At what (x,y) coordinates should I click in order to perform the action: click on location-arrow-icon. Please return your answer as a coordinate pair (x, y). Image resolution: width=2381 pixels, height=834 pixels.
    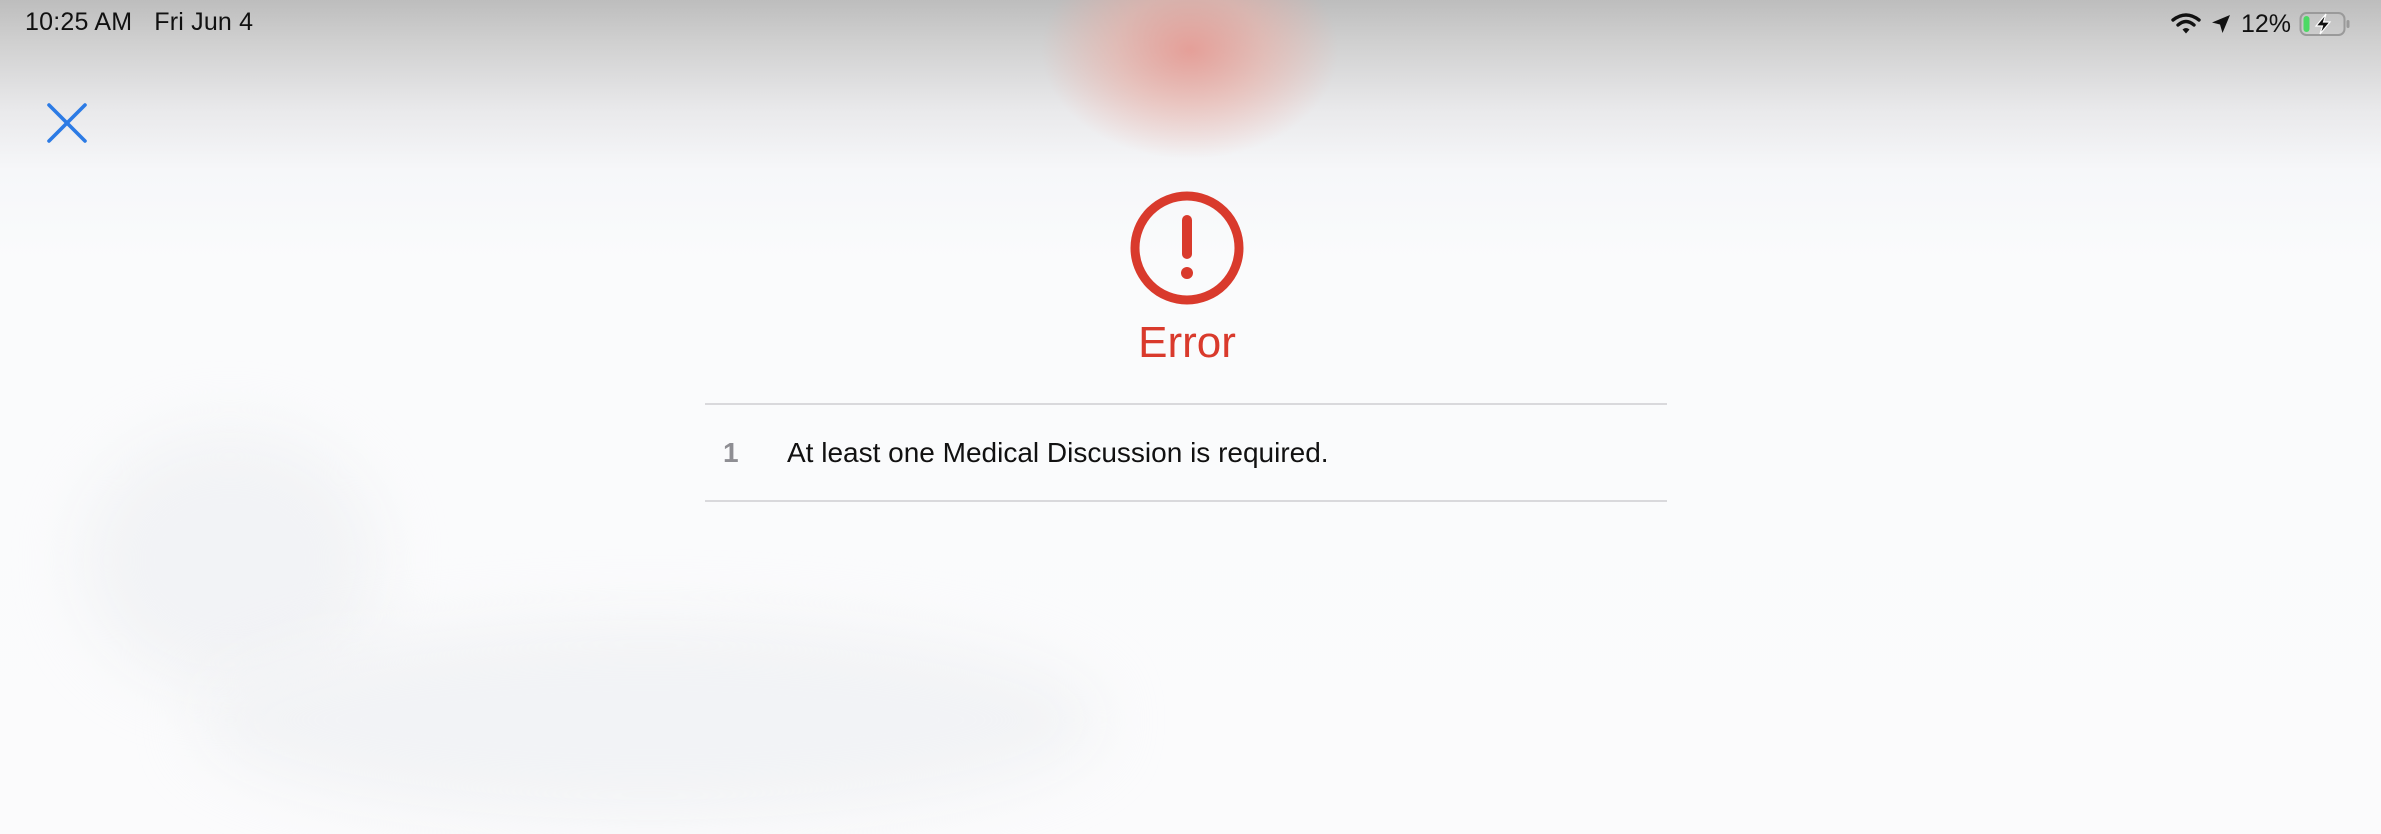
    Looking at the image, I should click on (2220, 24).